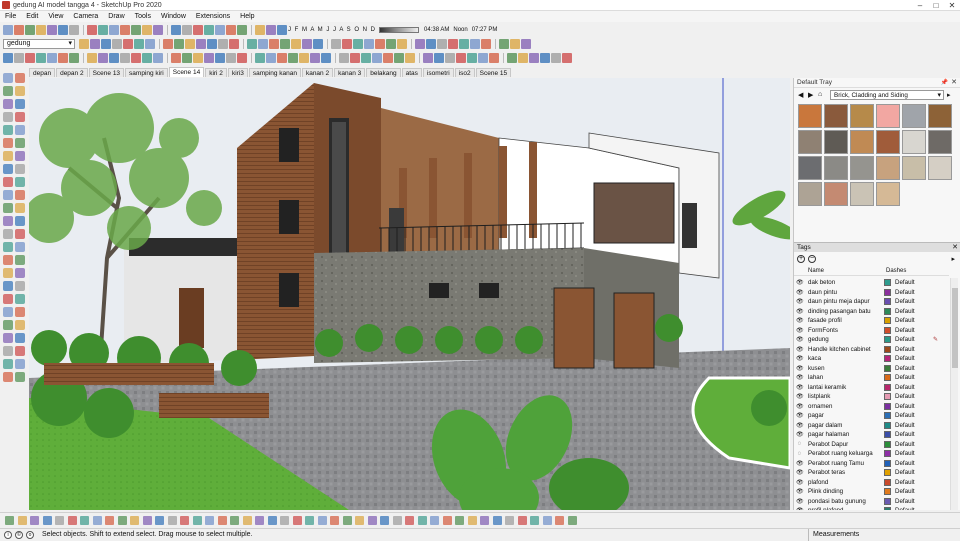 The width and height of the screenshot is (960, 541). I want to click on scene-tab: depan 2, so click(72, 72).